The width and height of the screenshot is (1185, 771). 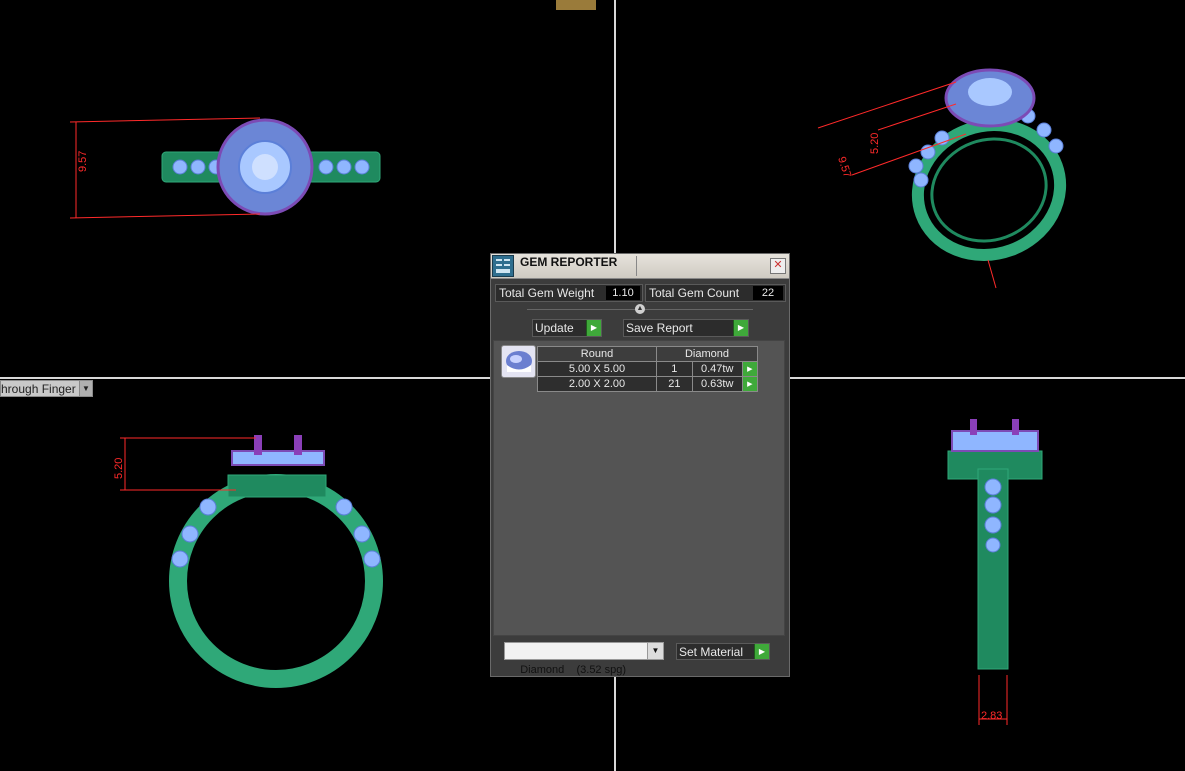 What do you see at coordinates (623, 293) in the screenshot?
I see `total-gem-weight-value: 1.10` at bounding box center [623, 293].